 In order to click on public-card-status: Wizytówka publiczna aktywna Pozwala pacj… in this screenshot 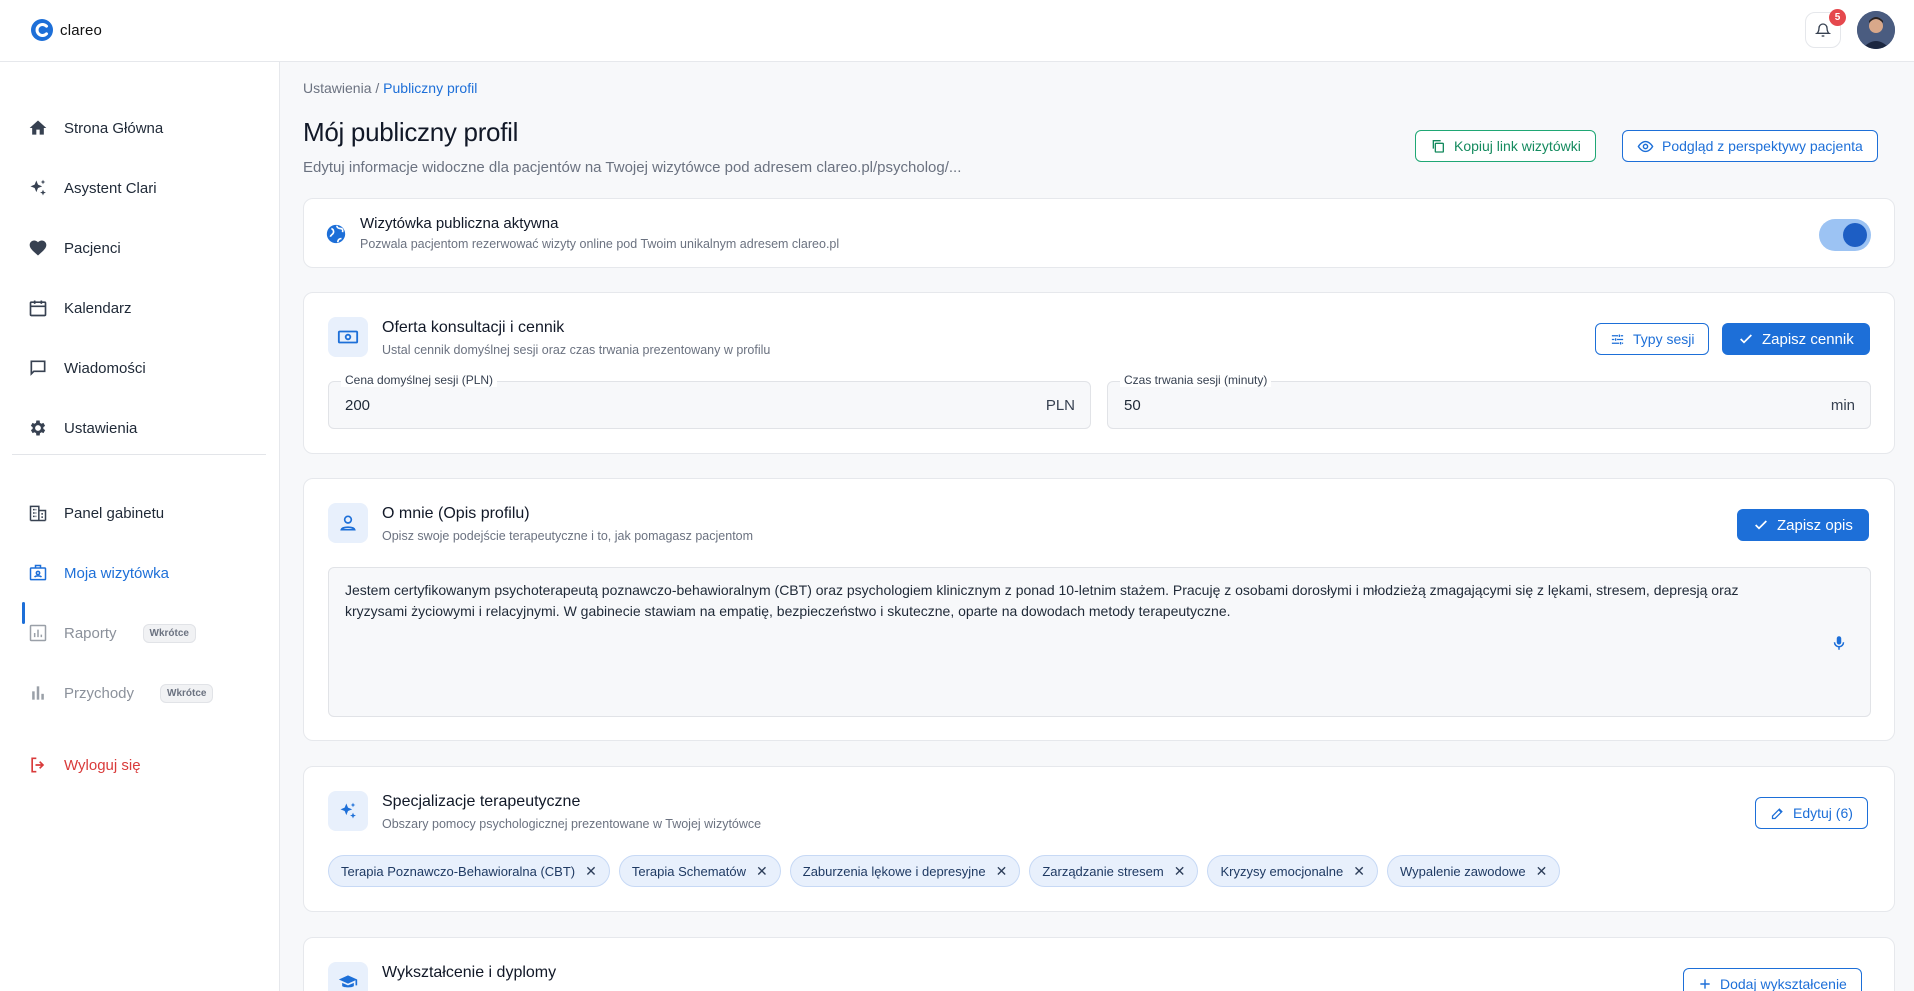, I will do `click(1099, 233)`.